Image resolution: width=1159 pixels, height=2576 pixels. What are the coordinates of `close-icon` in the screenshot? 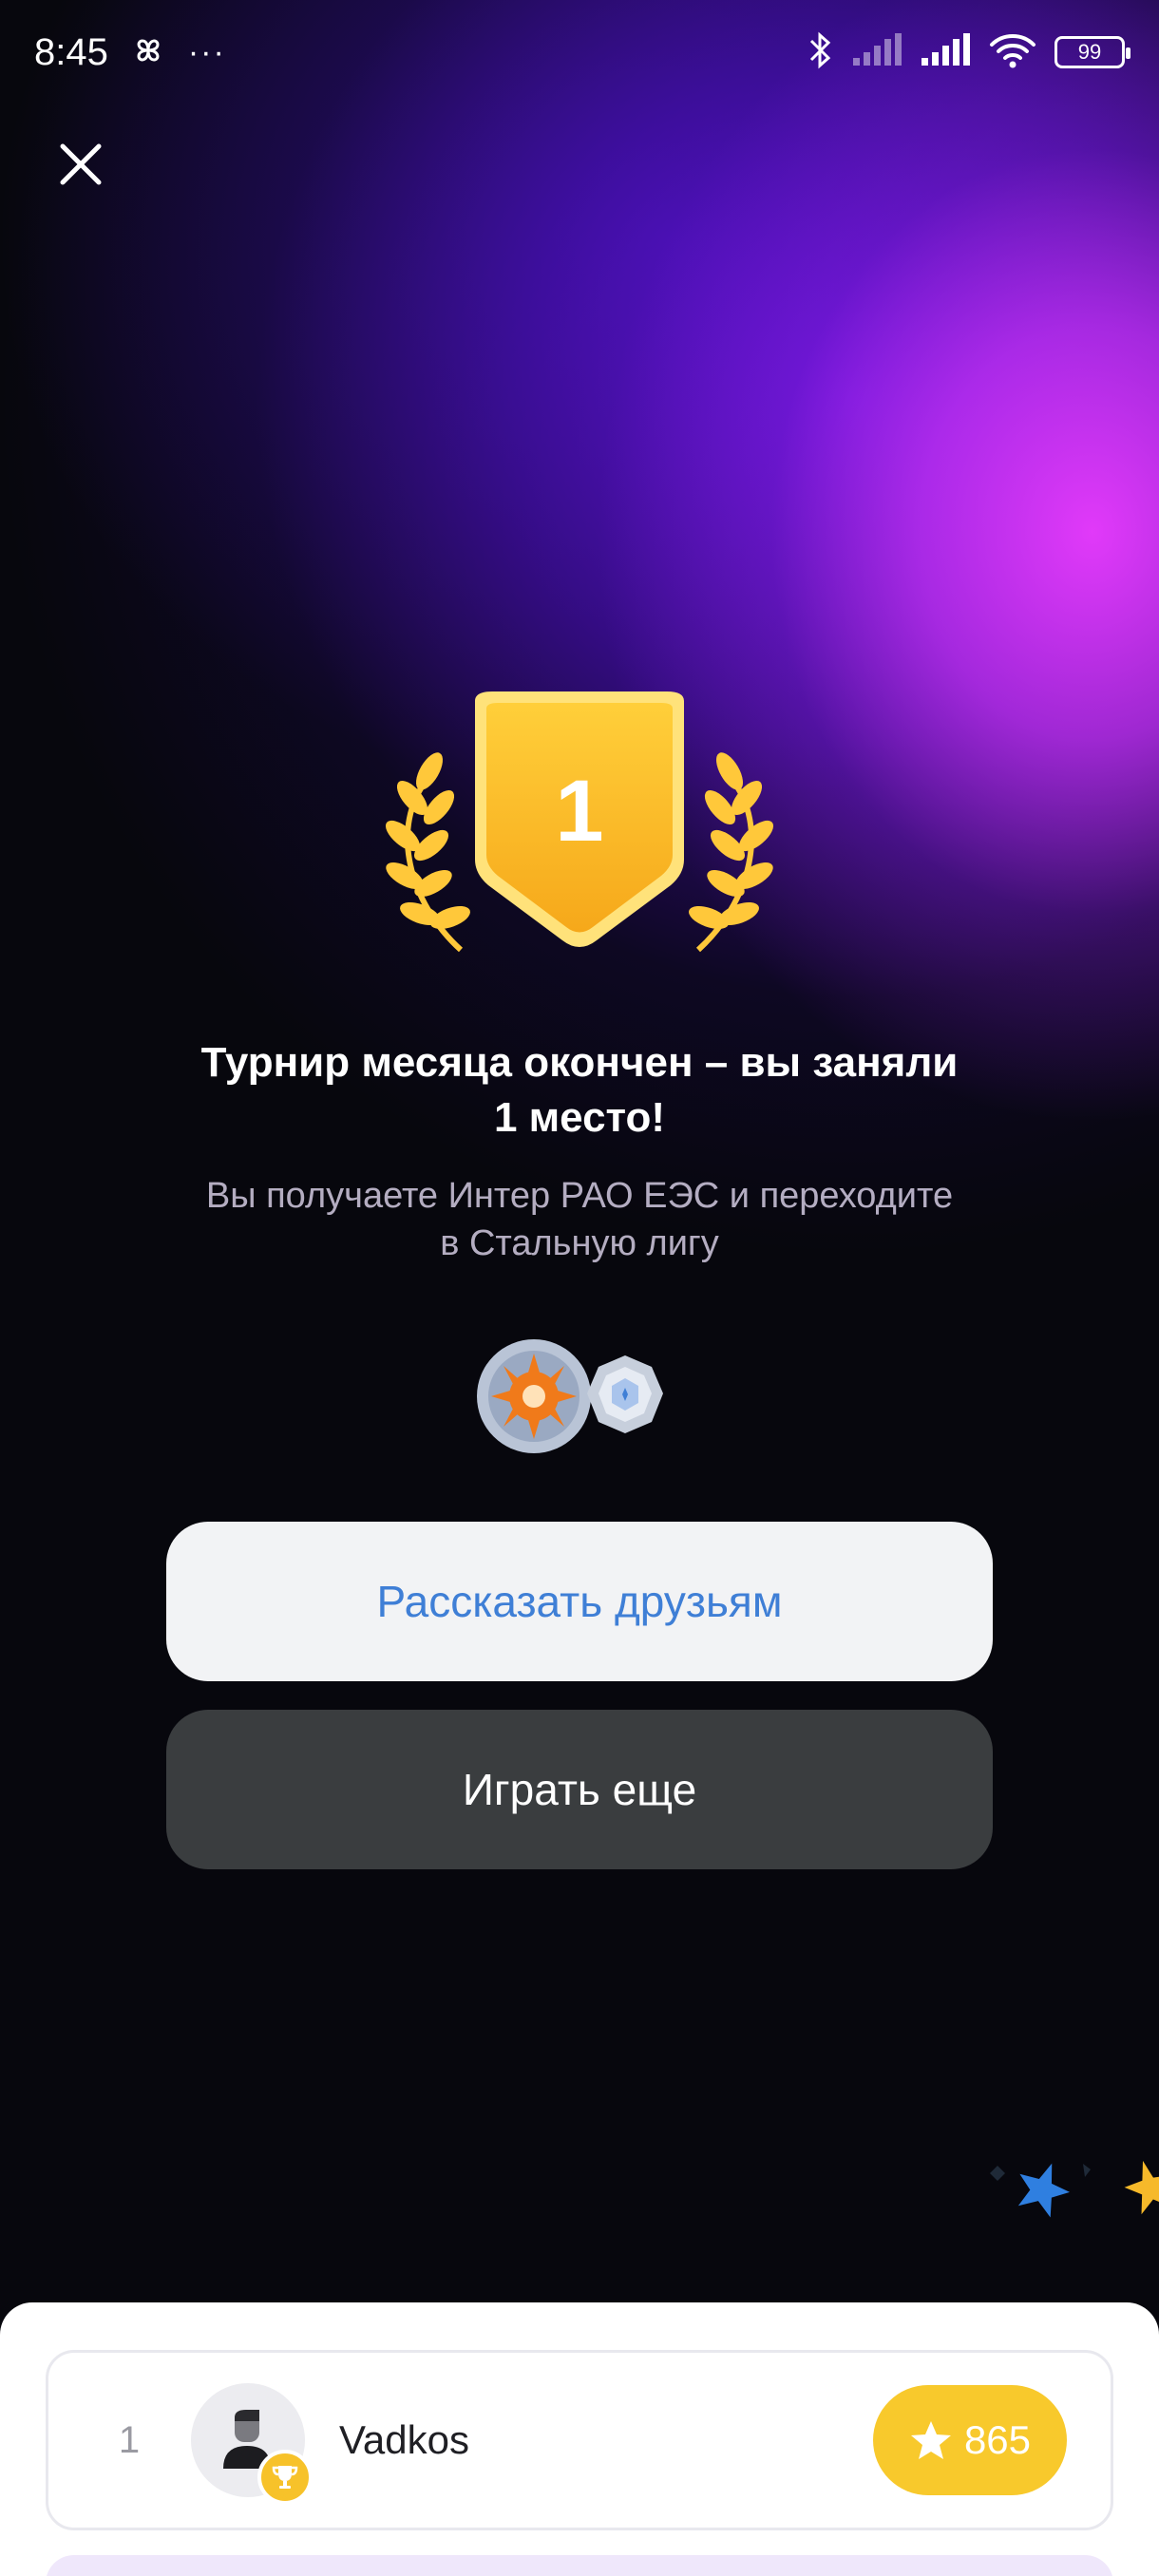 It's located at (81, 164).